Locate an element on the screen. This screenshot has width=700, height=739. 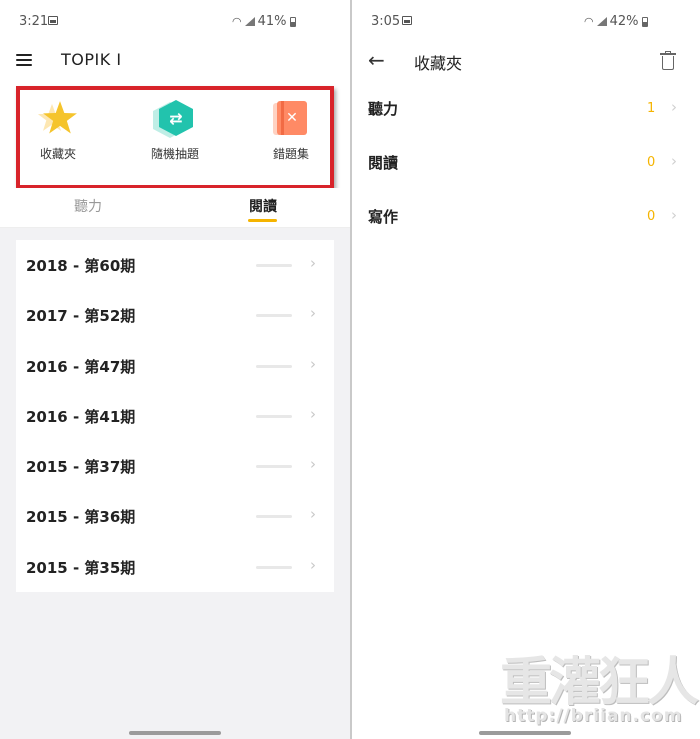
status-indicators: ◠ 42% is located at coordinates (616, 21).